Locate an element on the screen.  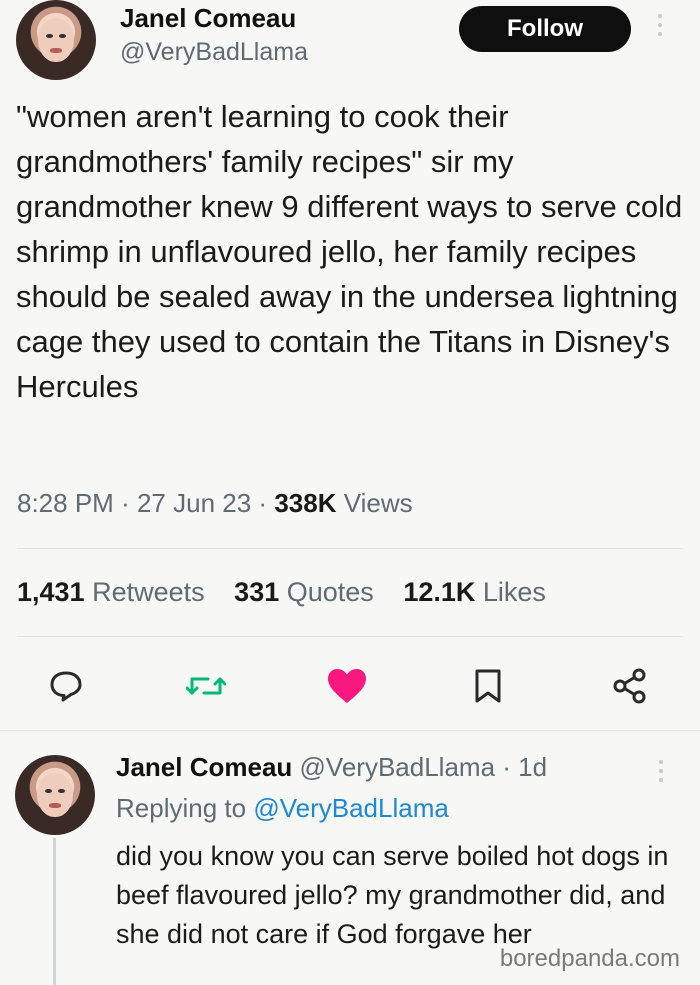
reply-button is located at coordinates (66, 686).